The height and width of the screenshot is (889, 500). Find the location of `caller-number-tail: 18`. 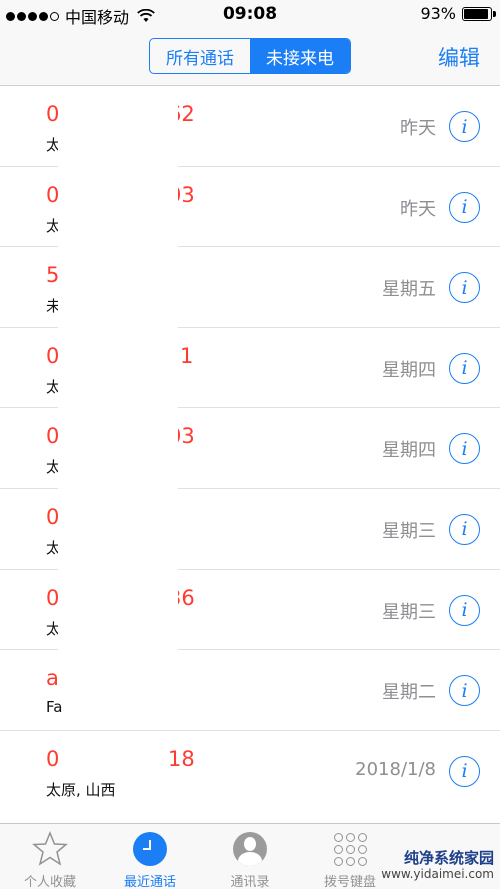

caller-number-tail: 18 is located at coordinates (181, 758).